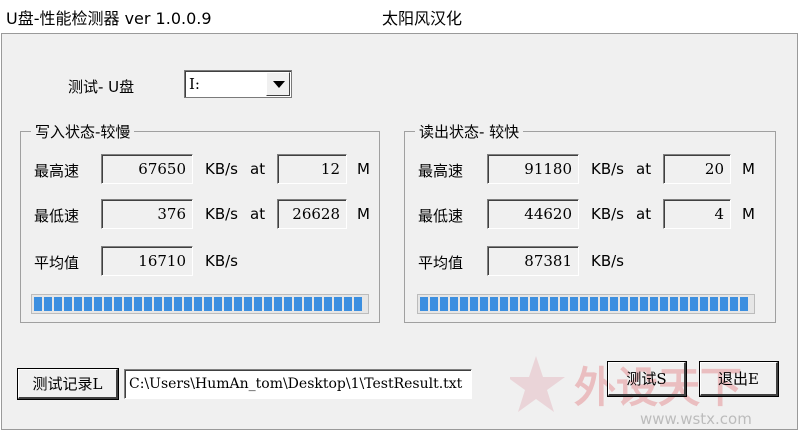  I want to click on write-status-title: 写入状态-较慢, so click(83, 131).